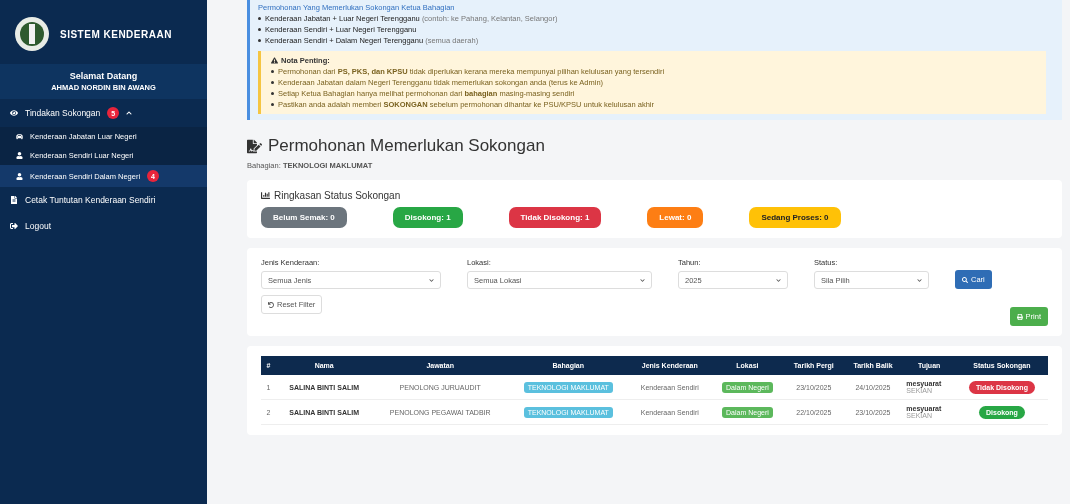 The height and width of the screenshot is (504, 1070). I want to click on chevron-up-icon, so click(129, 113).